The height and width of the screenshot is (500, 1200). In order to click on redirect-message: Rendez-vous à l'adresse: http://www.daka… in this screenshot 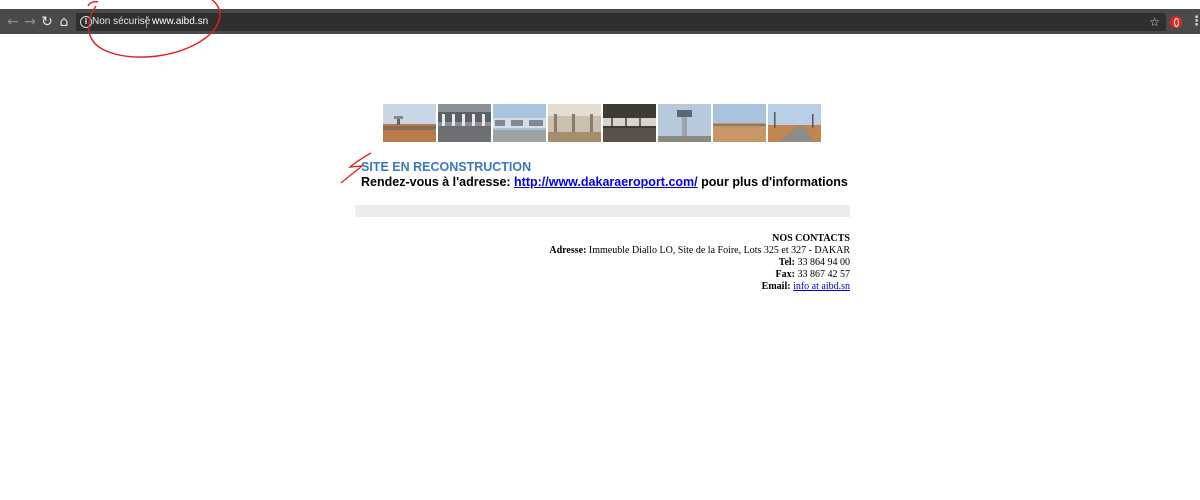, I will do `click(604, 182)`.